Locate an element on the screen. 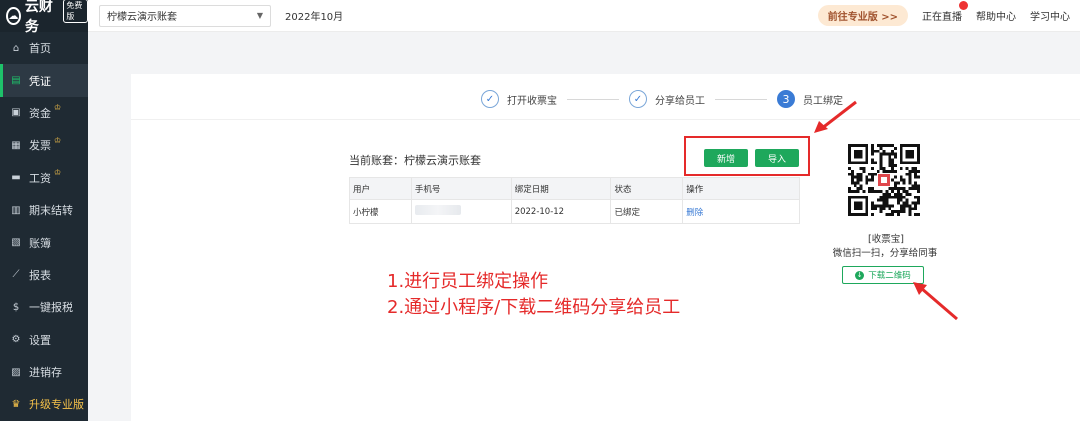  cell-phone is located at coordinates (461, 211).